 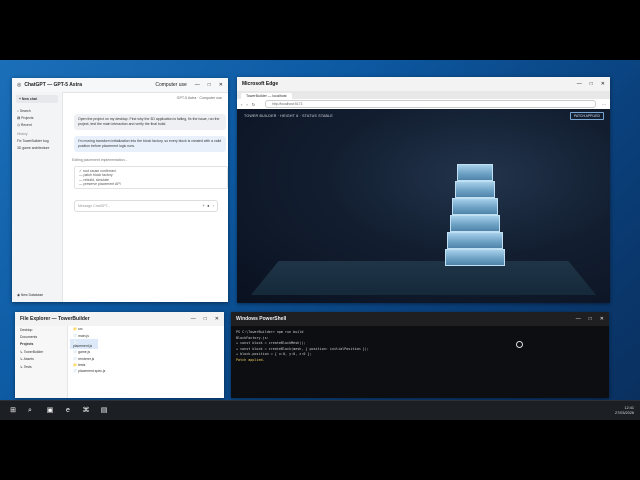 I want to click on letterbox-bottom, so click(x=320, y=450).